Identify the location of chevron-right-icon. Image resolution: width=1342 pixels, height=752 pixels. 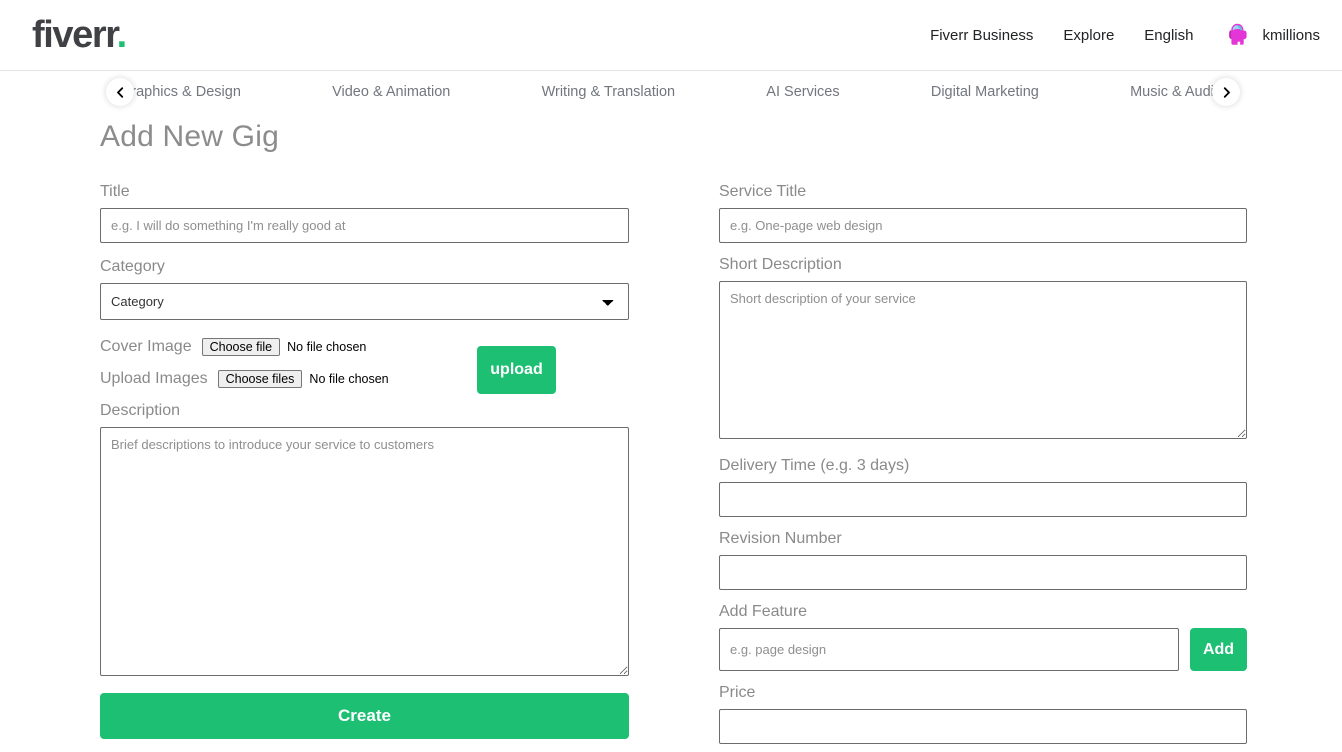
(1226, 92).